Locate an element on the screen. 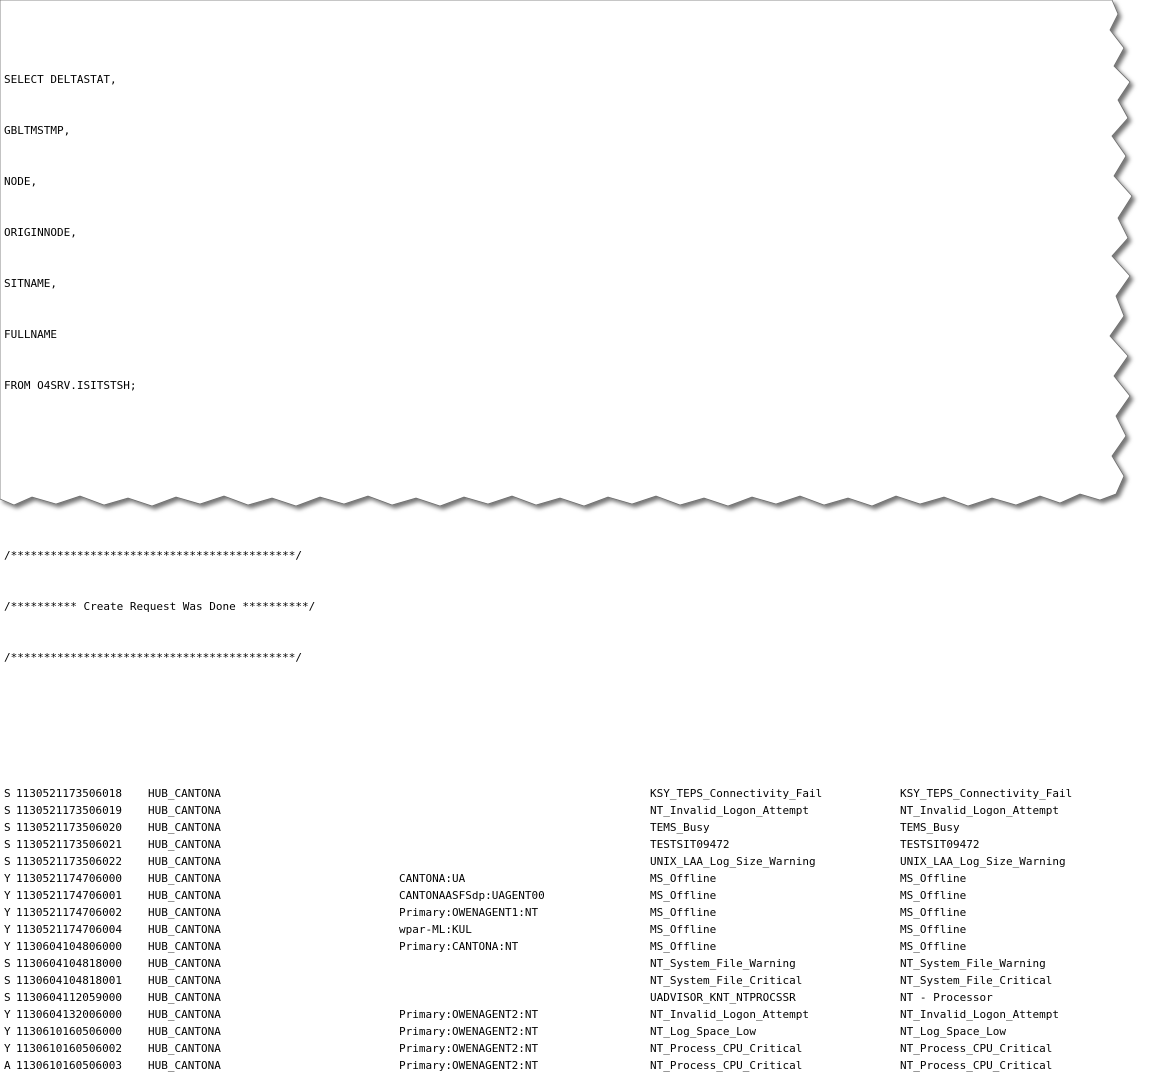 Image resolution: width=1152 pixels, height=1086 pixels. full-name-cell: NT_System_File_Warning is located at coordinates (973, 963).